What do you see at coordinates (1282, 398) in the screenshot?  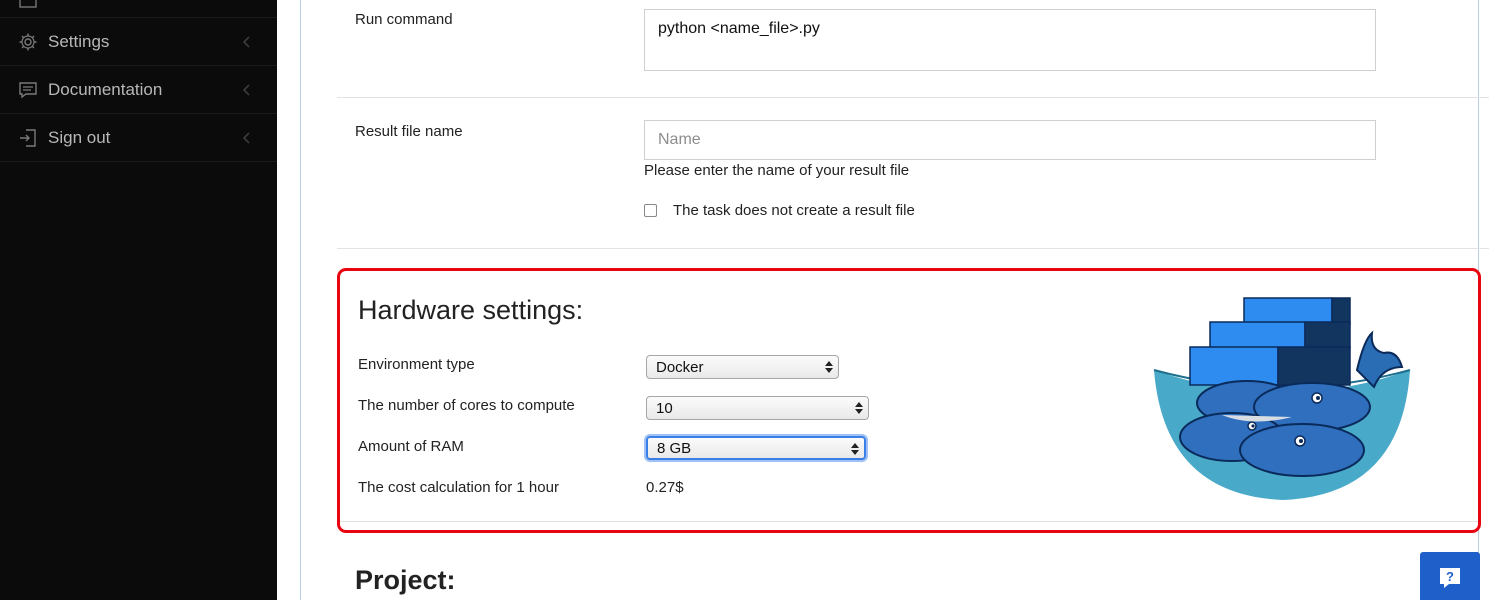 I see `docker-whales-illustration` at bounding box center [1282, 398].